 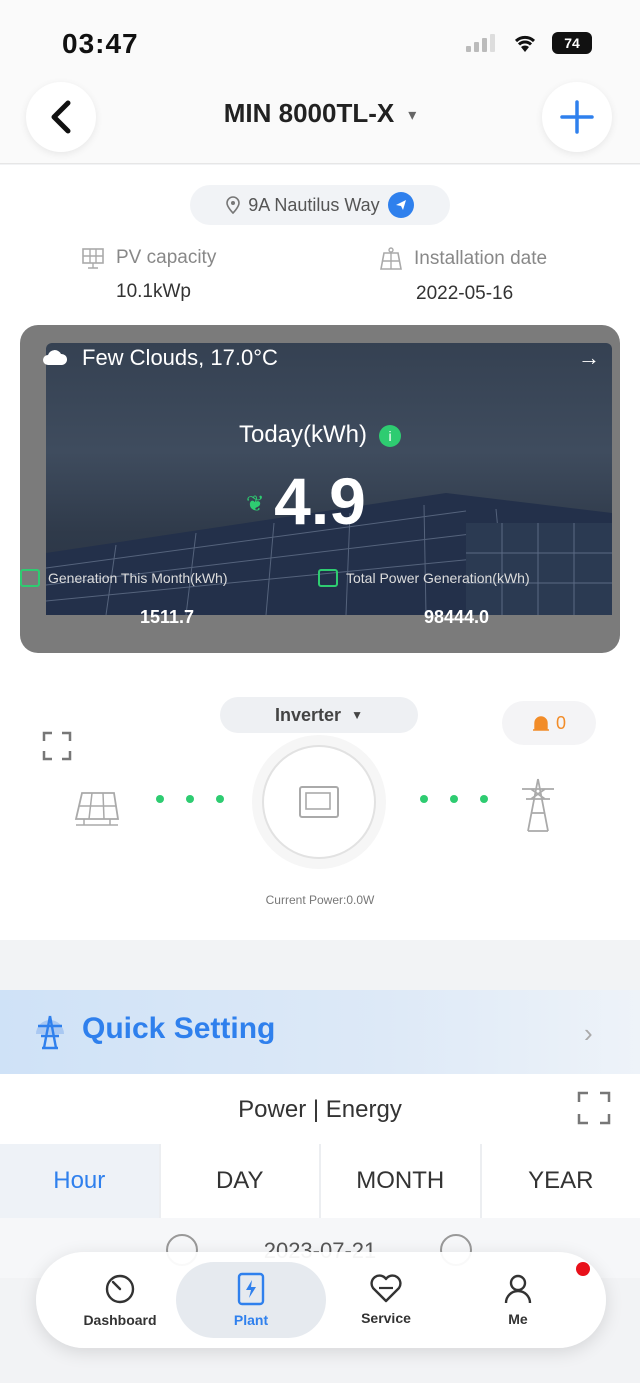 What do you see at coordinates (303, 434) in the screenshot?
I see `today-label-text: Today(kWh)` at bounding box center [303, 434].